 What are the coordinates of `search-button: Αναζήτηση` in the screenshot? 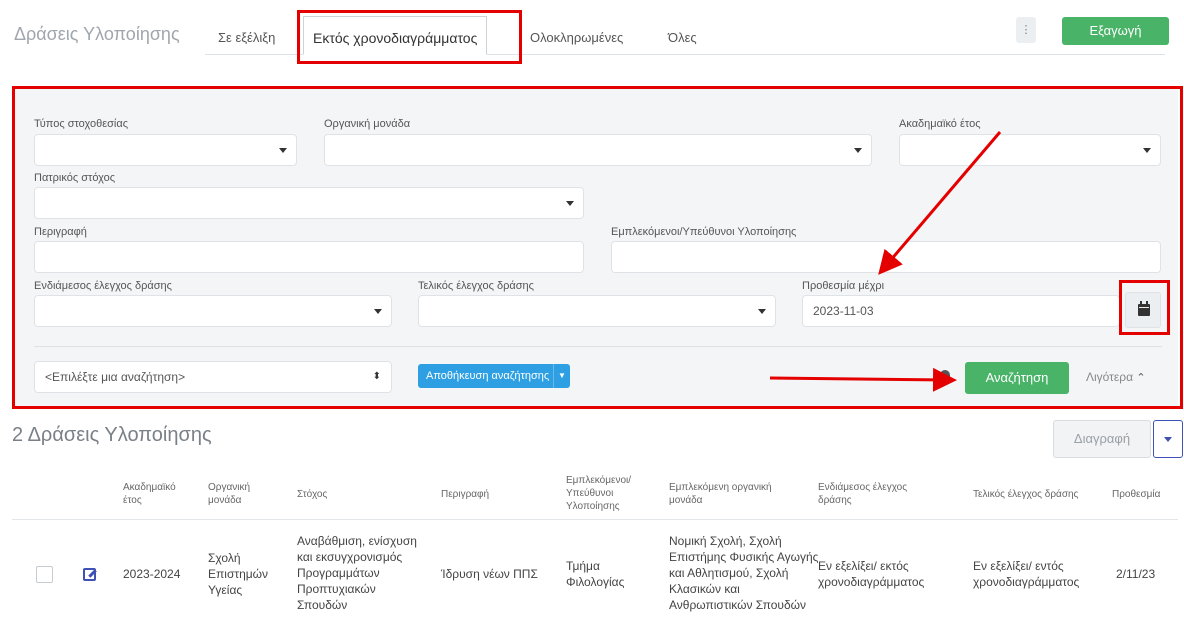 It's located at (1017, 378).